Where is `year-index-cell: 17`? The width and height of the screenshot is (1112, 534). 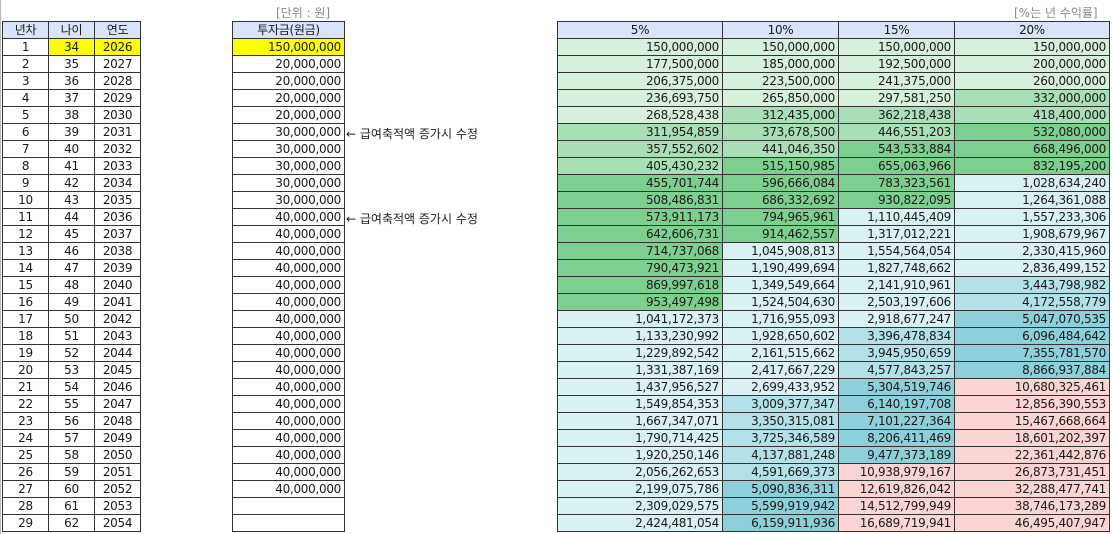
year-index-cell: 17 is located at coordinates (25, 319).